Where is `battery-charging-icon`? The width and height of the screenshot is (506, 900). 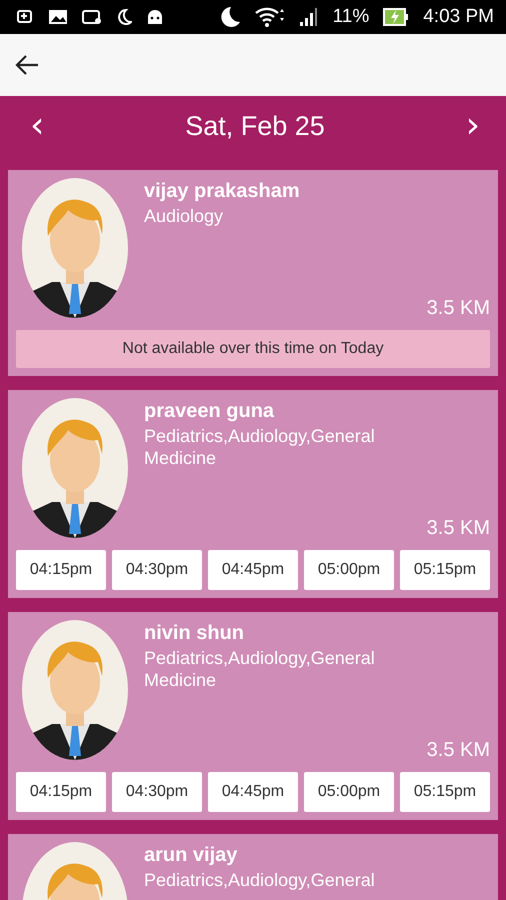 battery-charging-icon is located at coordinates (396, 17).